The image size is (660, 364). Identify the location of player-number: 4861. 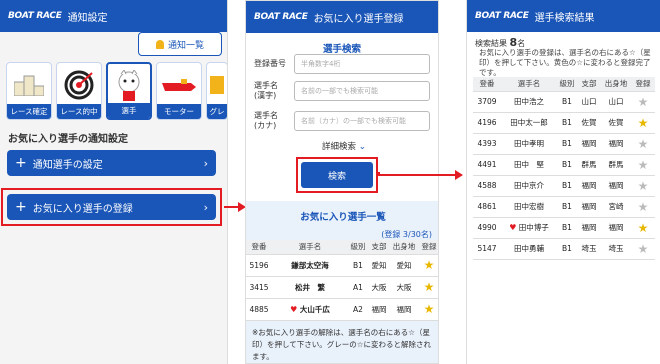
(487, 207).